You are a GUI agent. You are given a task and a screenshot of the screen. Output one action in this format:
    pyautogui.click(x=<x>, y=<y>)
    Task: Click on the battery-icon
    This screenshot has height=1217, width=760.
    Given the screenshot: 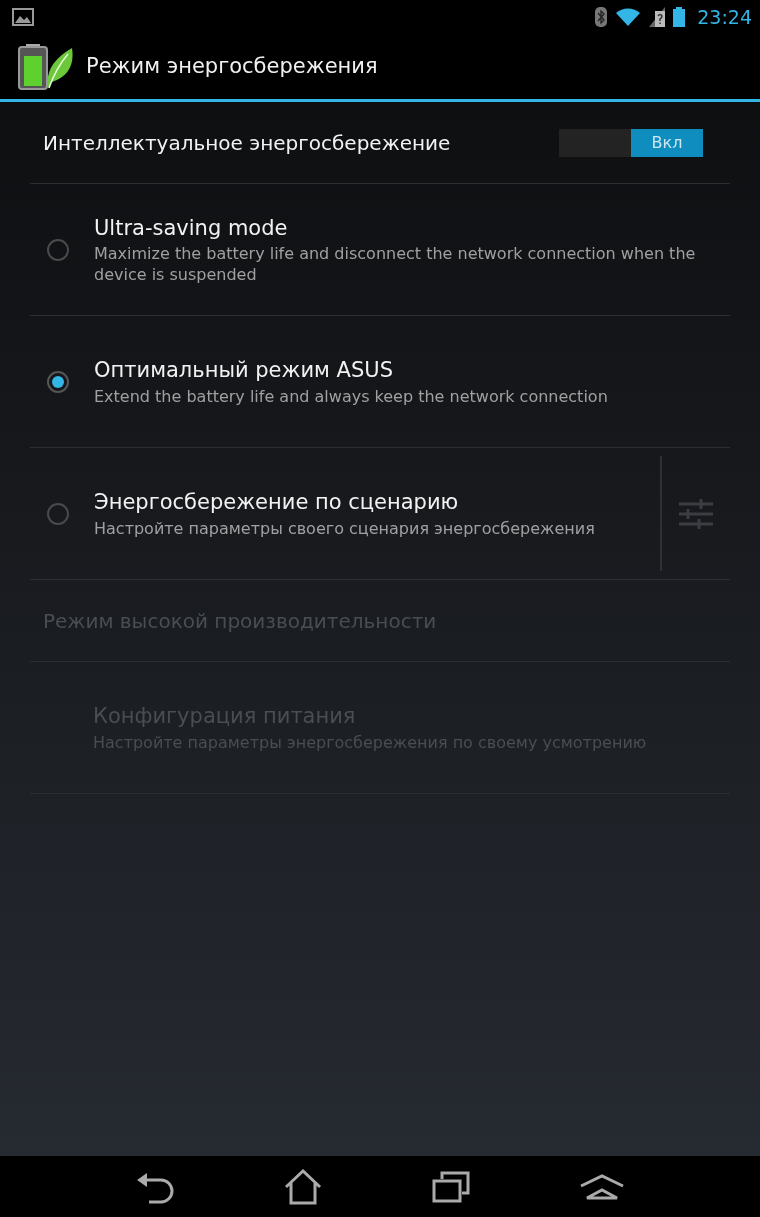 What is the action you would take?
    pyautogui.click(x=679, y=17)
    